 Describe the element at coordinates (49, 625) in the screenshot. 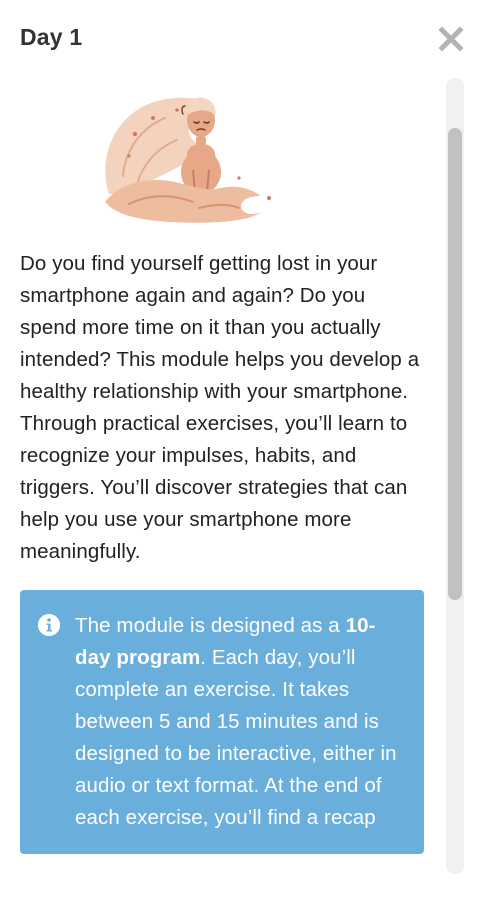

I see `info-icon` at that location.